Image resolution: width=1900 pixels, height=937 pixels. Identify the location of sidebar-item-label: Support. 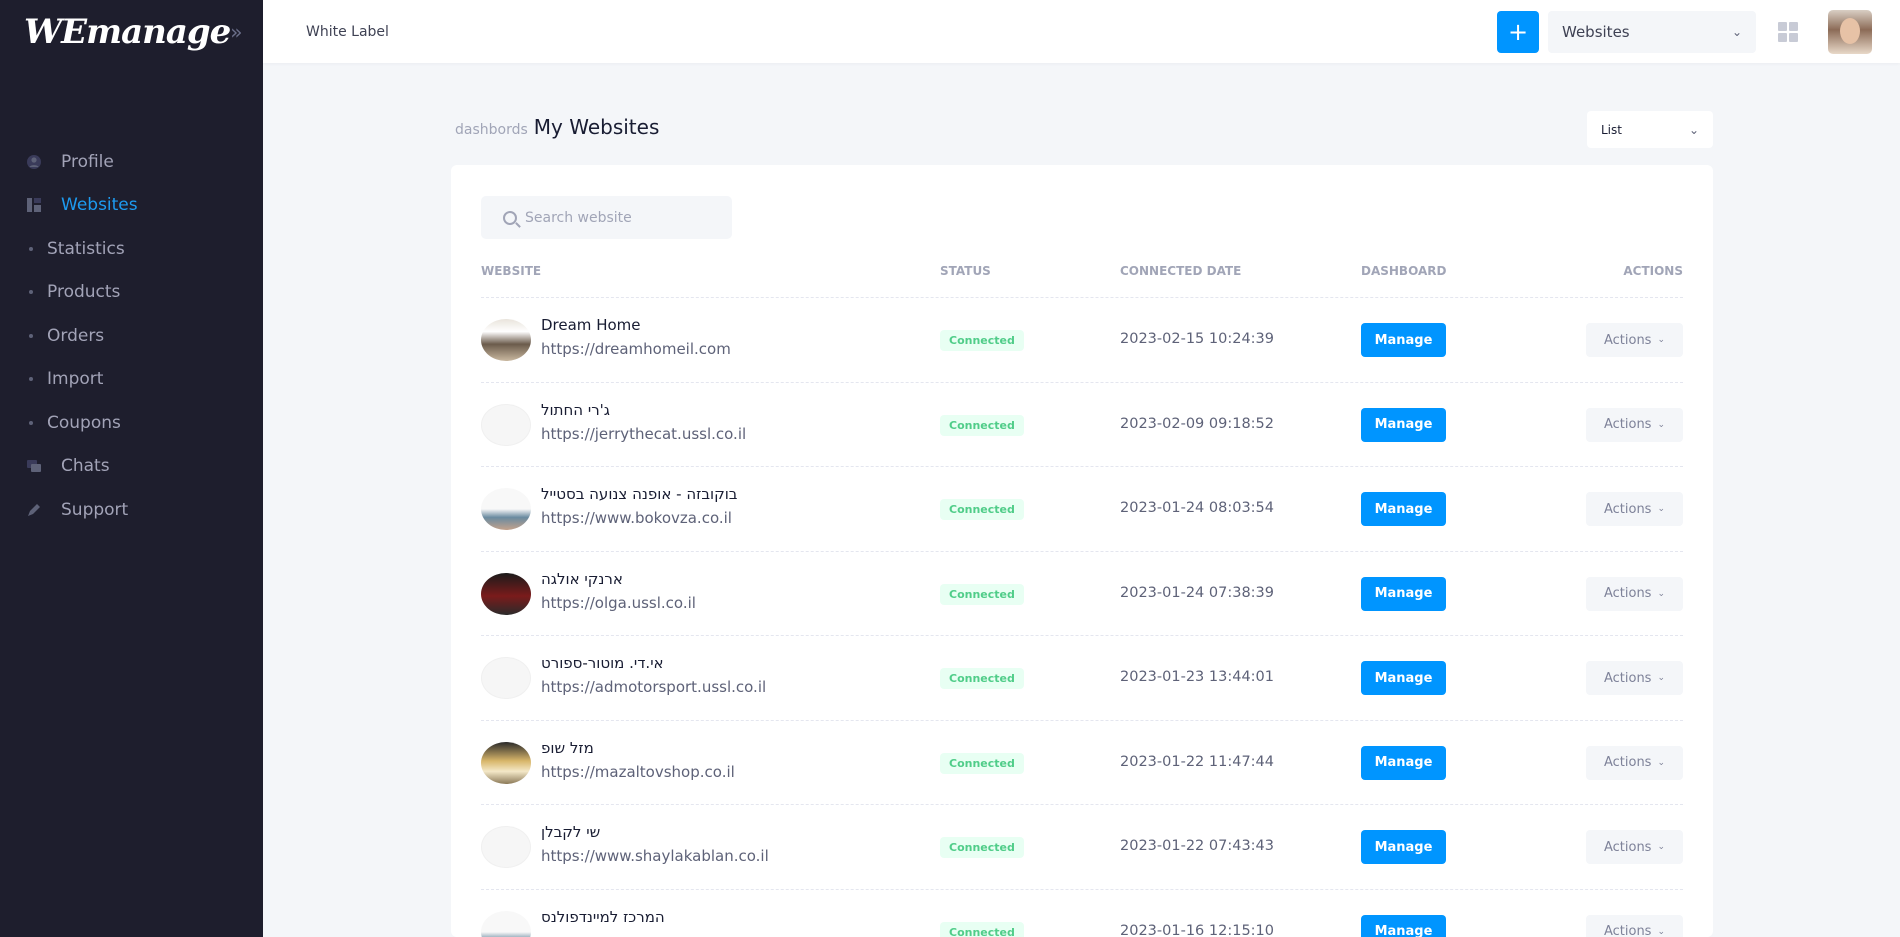
(95, 509).